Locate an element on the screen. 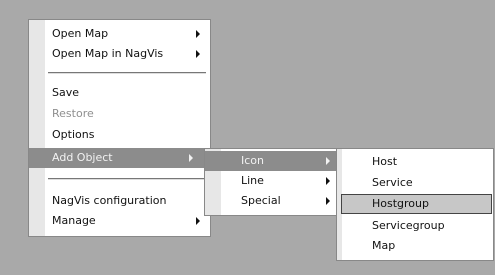 The width and height of the screenshot is (495, 275). submenu-item-special: Special is located at coordinates (272, 201).